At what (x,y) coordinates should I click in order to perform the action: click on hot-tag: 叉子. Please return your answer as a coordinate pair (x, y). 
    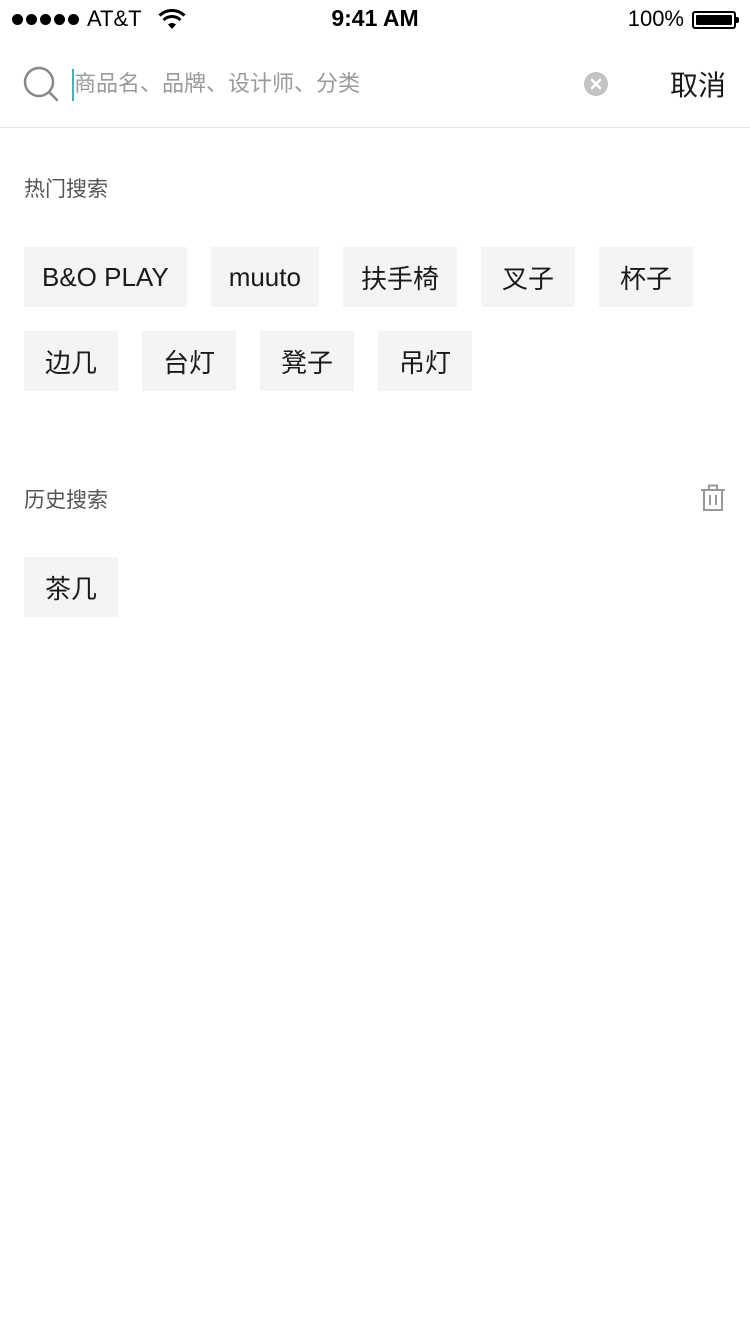
    Looking at the image, I should click on (527, 277).